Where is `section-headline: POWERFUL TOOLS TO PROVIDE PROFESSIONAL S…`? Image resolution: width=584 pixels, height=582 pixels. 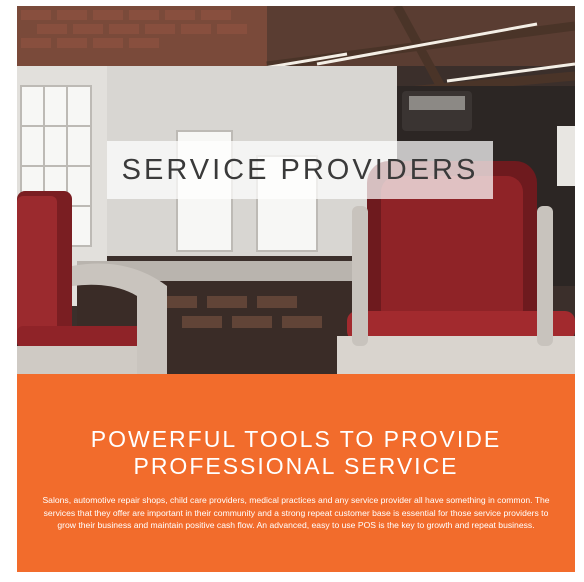 section-headline: POWERFUL TOOLS TO PROVIDE PROFESSIONAL S… is located at coordinates (296, 453).